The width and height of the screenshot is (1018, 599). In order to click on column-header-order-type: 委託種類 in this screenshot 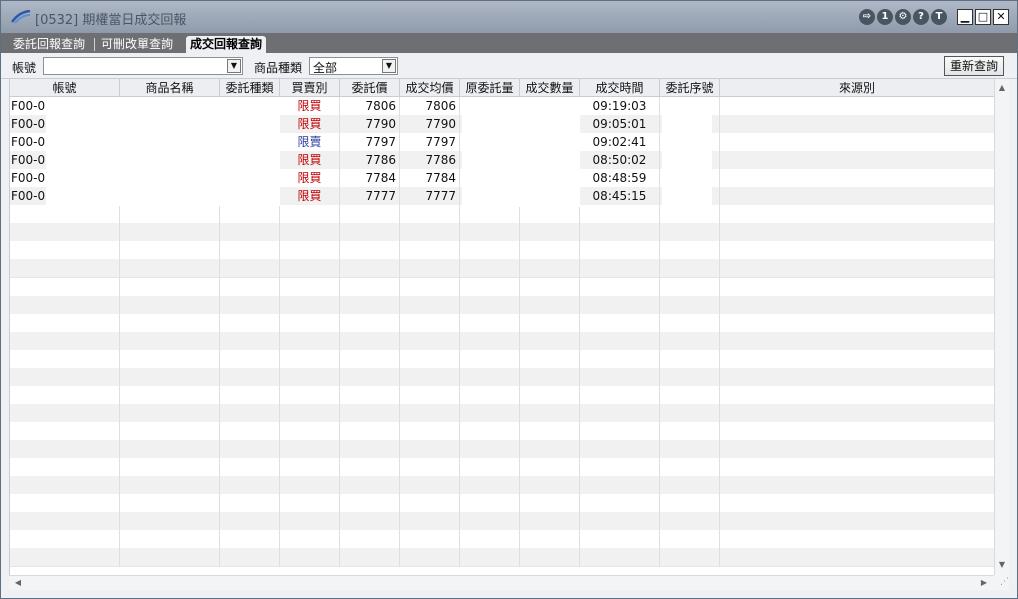, I will do `click(250, 88)`.